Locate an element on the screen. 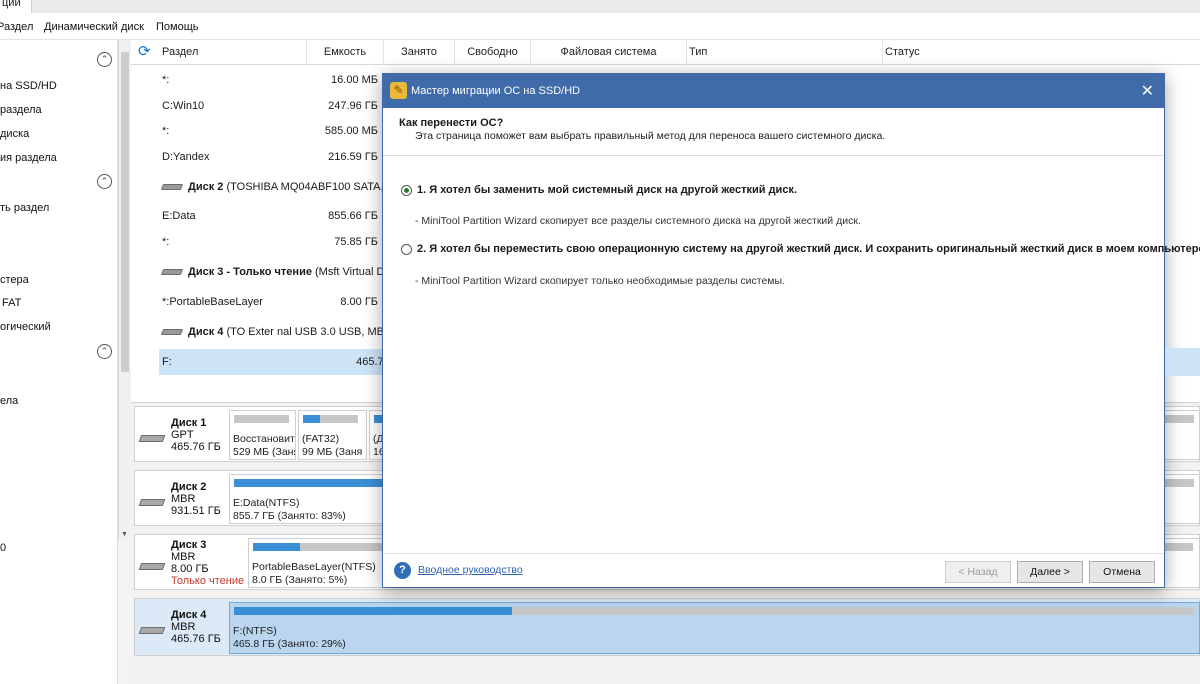  partition-label: Восстановит is located at coordinates (264, 439).